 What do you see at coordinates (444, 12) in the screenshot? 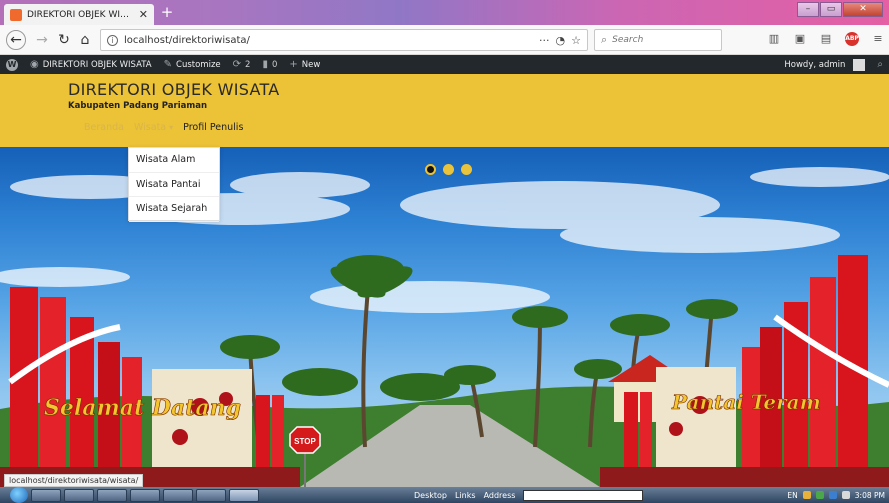
I see `browser-tab-strip: DIREKTORI OBJEK WISATA – K ✕ + – ▭ ✕` at bounding box center [444, 12].